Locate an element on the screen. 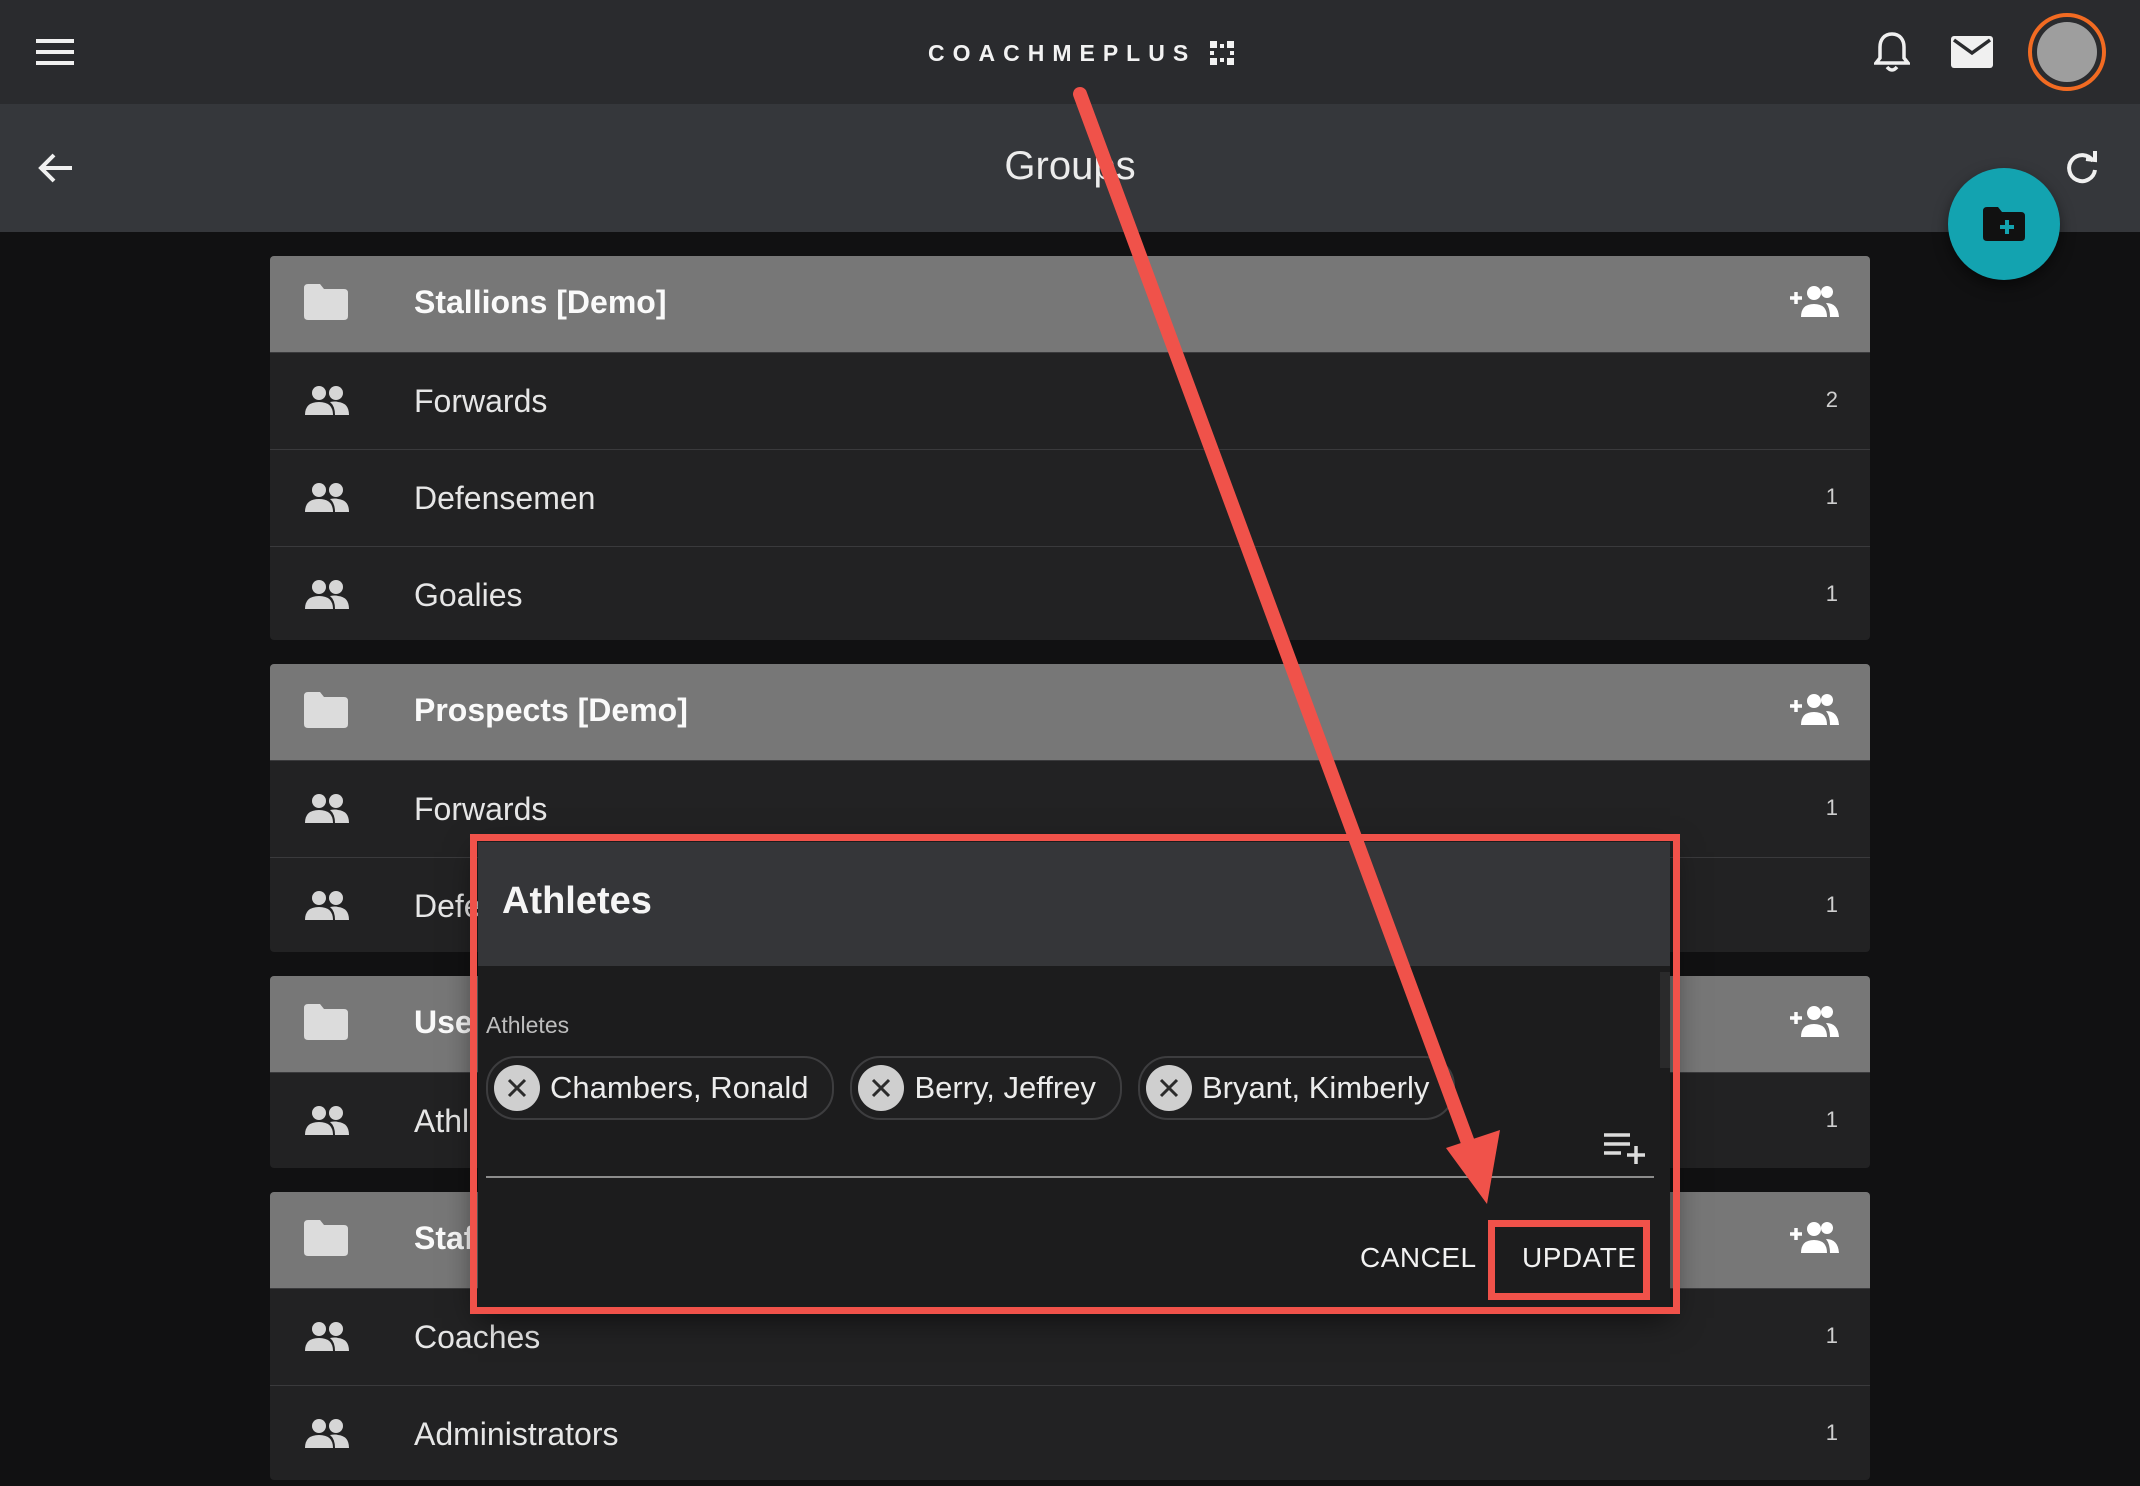 This screenshot has width=2140, height=1486. brand-logo: COACHMEPLUS is located at coordinates (1081, 53).